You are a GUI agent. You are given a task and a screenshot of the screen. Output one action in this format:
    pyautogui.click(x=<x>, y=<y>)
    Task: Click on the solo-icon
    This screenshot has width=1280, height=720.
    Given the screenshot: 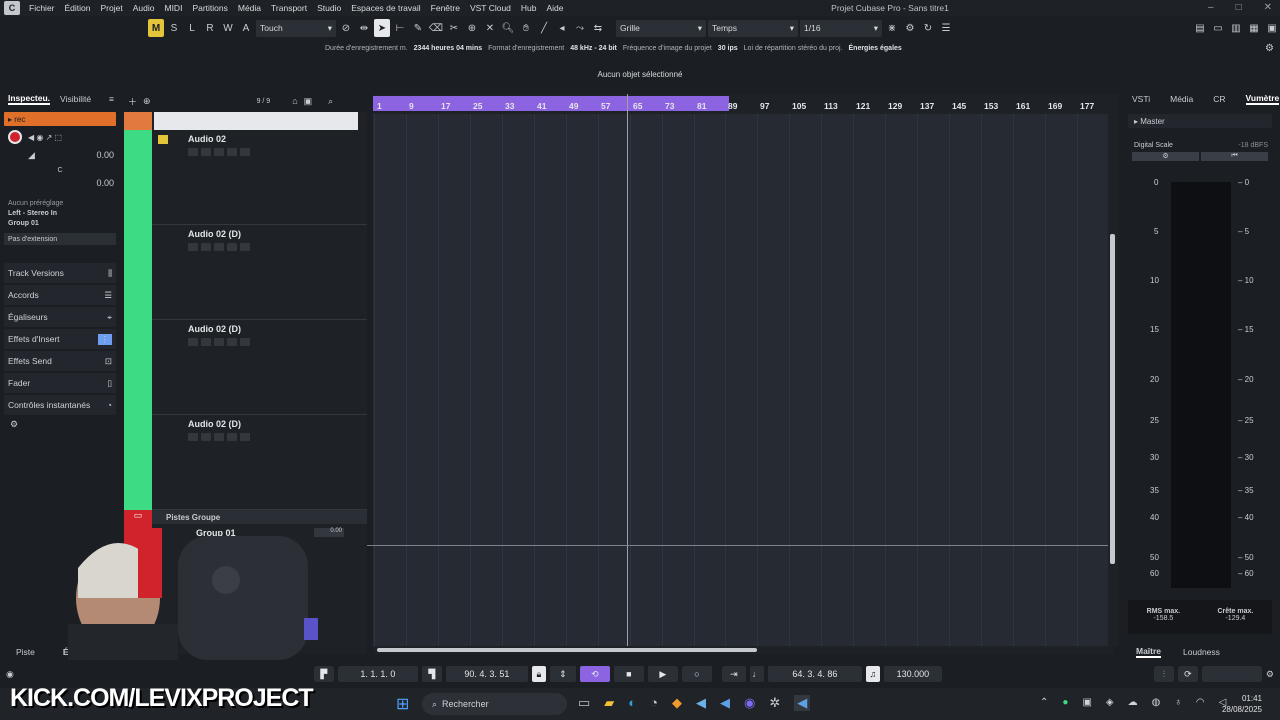 What is the action you would take?
    pyautogui.click(x=219, y=152)
    